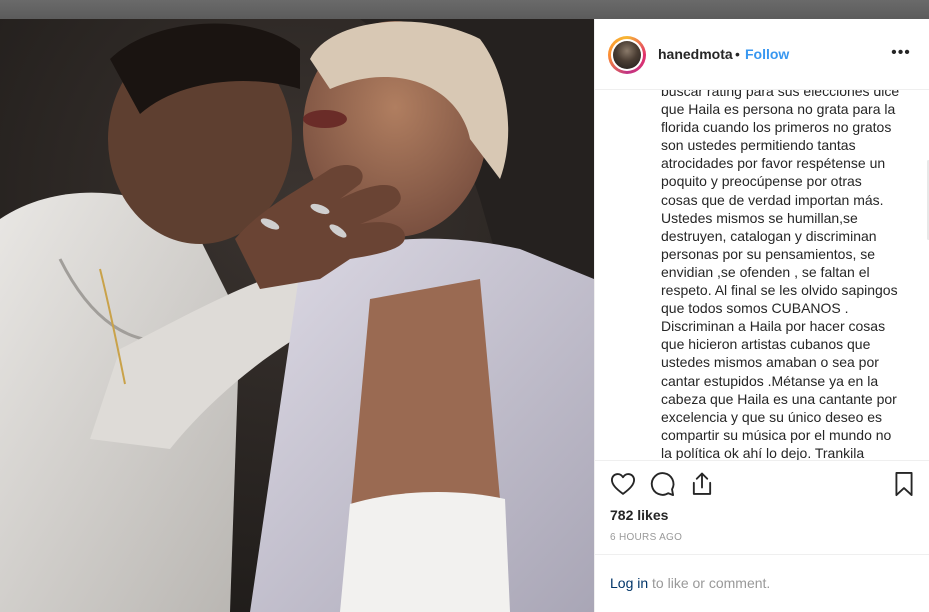 The height and width of the screenshot is (612, 929). Describe the element at coordinates (762, 554) in the screenshot. I see `comment-divider` at that location.